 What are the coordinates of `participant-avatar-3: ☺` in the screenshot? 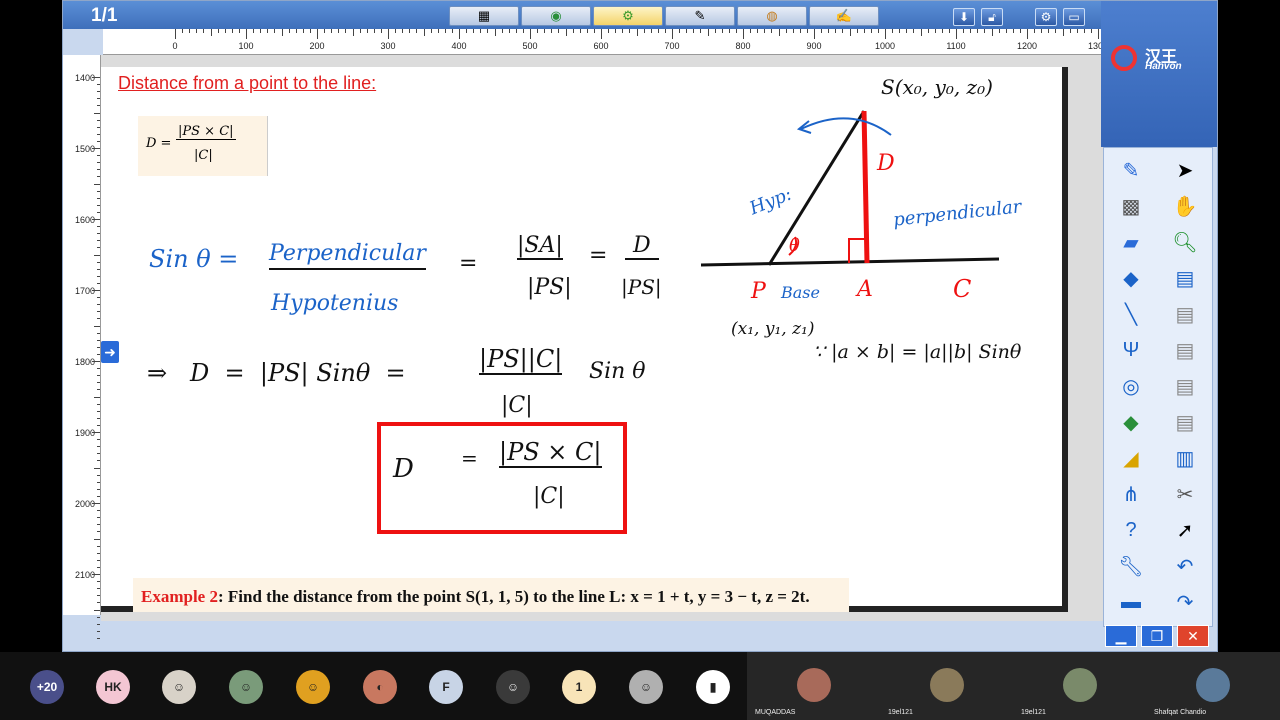 It's located at (313, 687).